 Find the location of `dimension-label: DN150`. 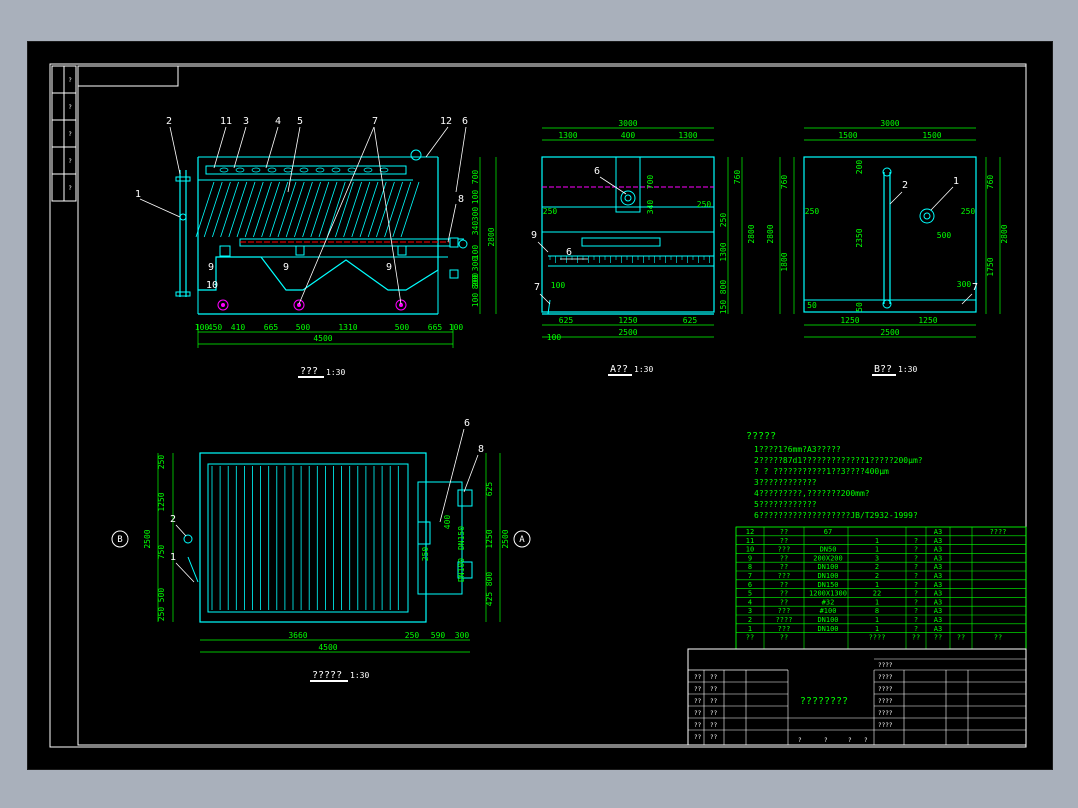

dimension-label: DN150 is located at coordinates (461, 538).